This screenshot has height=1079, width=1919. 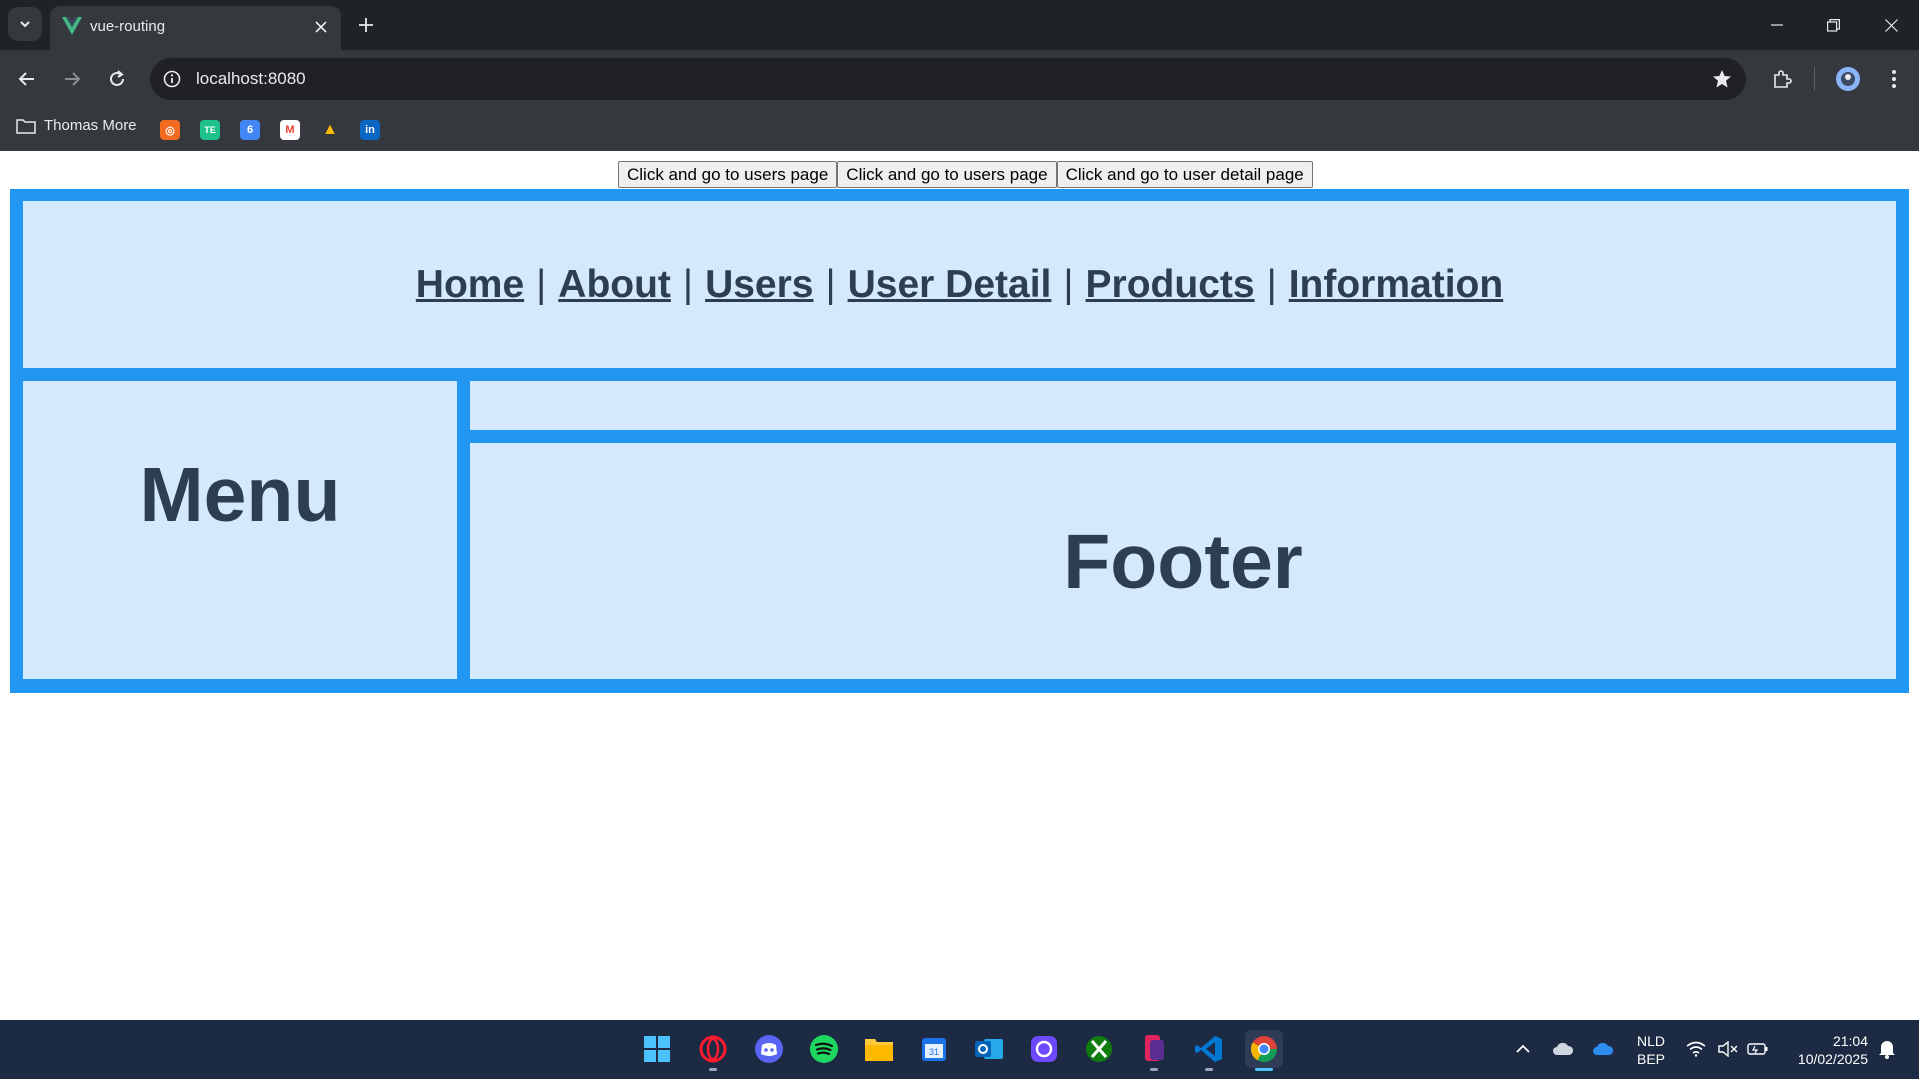 I want to click on close-icon, so click(x=1891, y=25).